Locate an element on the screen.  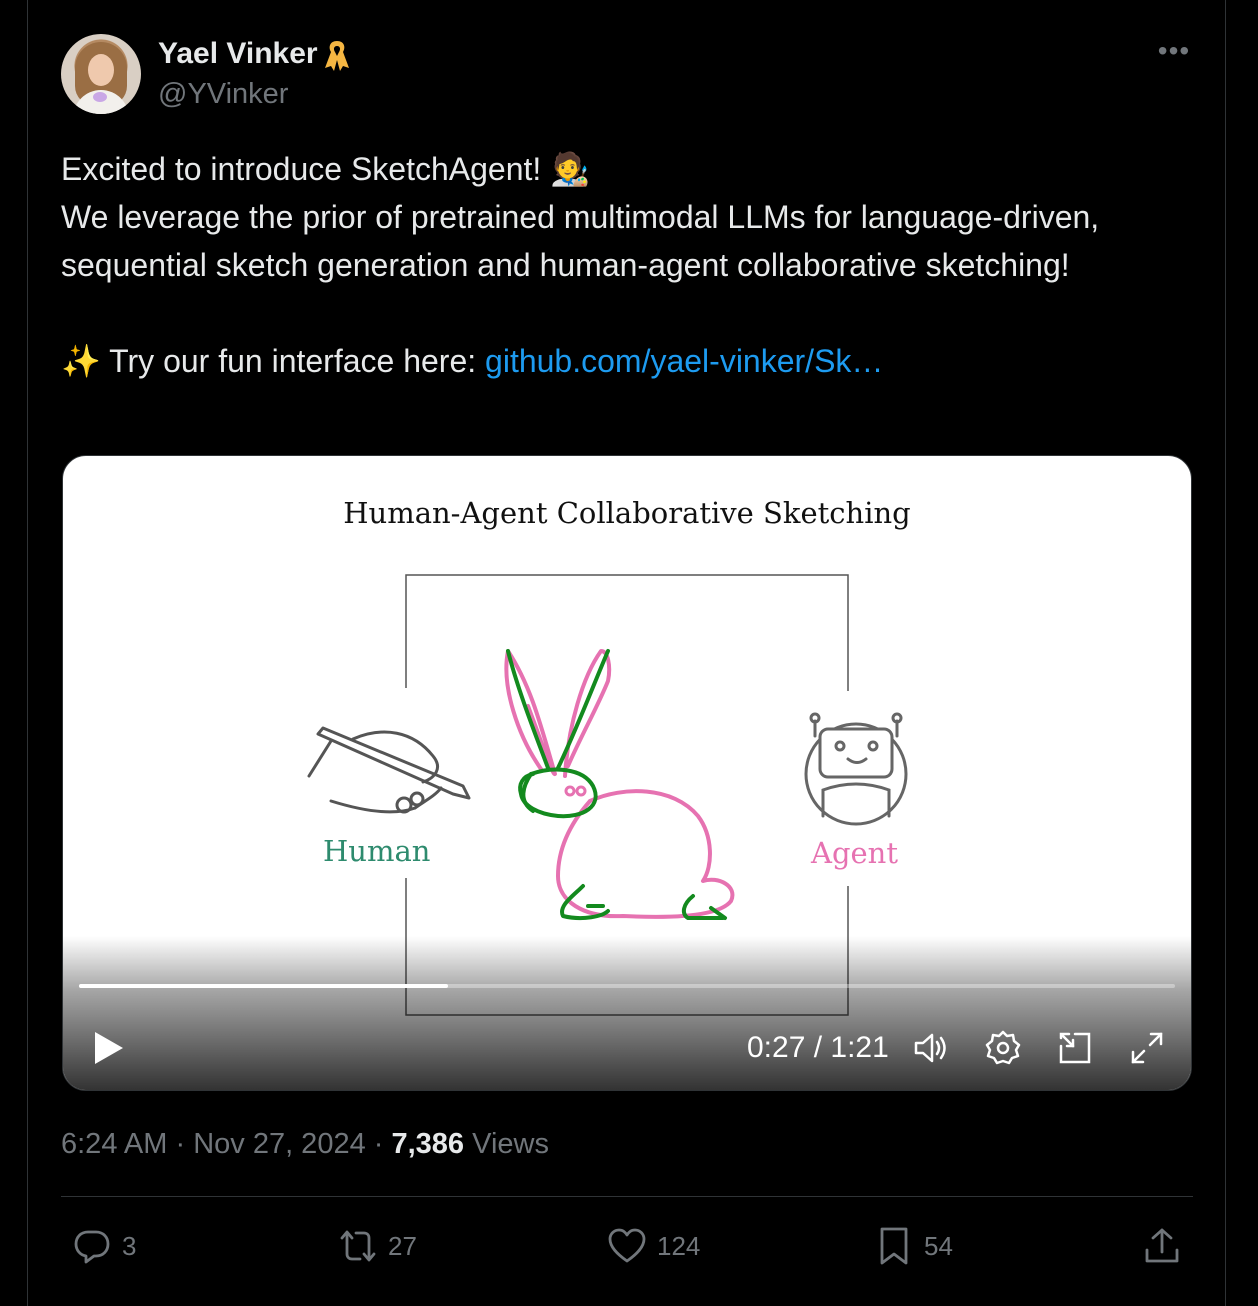
picture-in-picture-icon is located at coordinates (1075, 1048).